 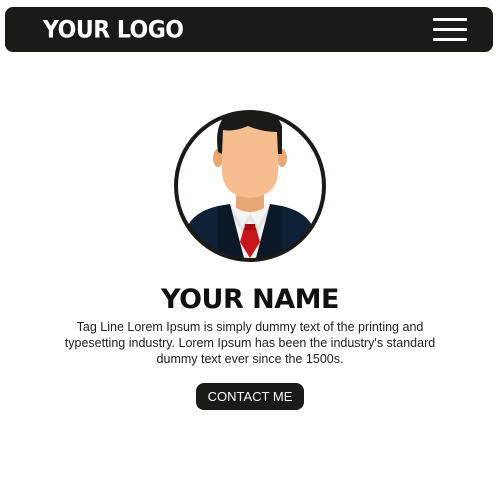 I want to click on contact-me-button: CONTACT ME, so click(x=250, y=396).